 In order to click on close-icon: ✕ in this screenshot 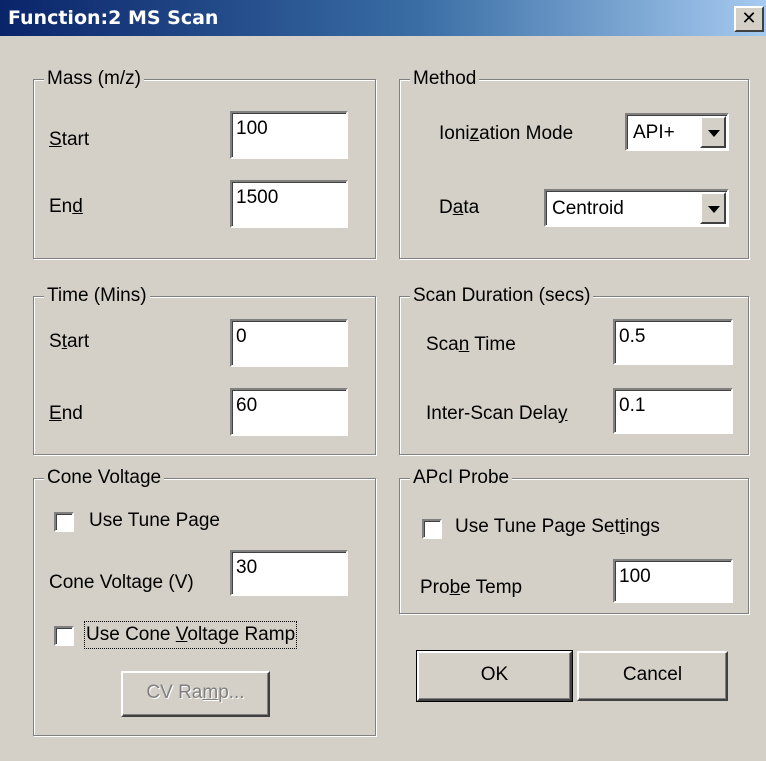, I will do `click(749, 18)`.